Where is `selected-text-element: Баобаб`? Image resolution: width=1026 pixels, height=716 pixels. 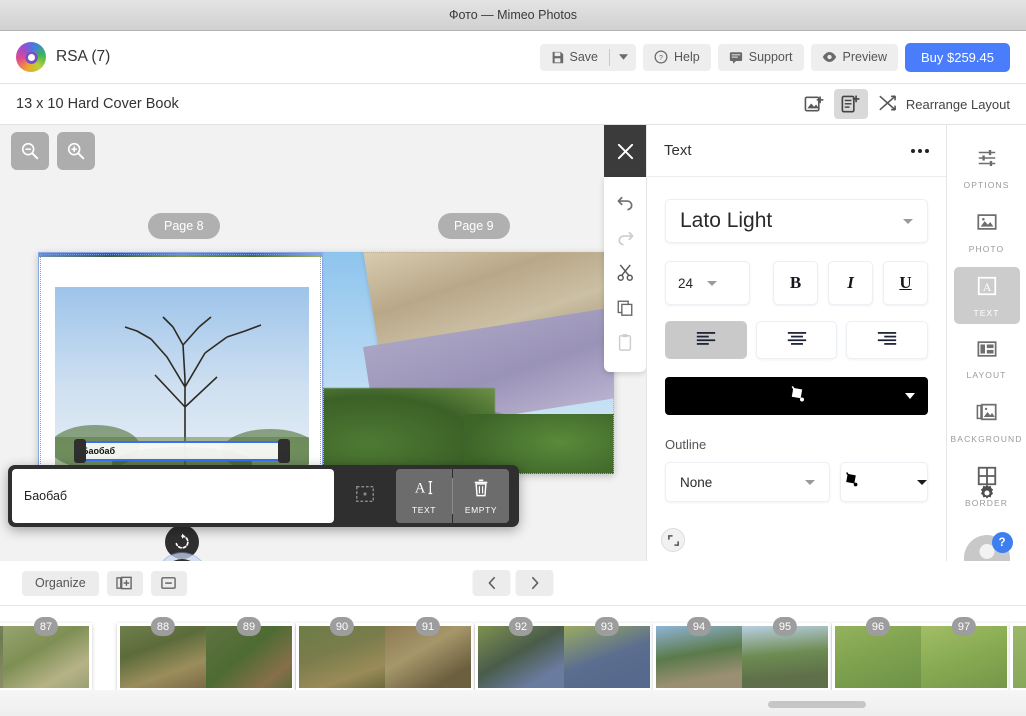
selected-text-element: Баобаб is located at coordinates (181, 451).